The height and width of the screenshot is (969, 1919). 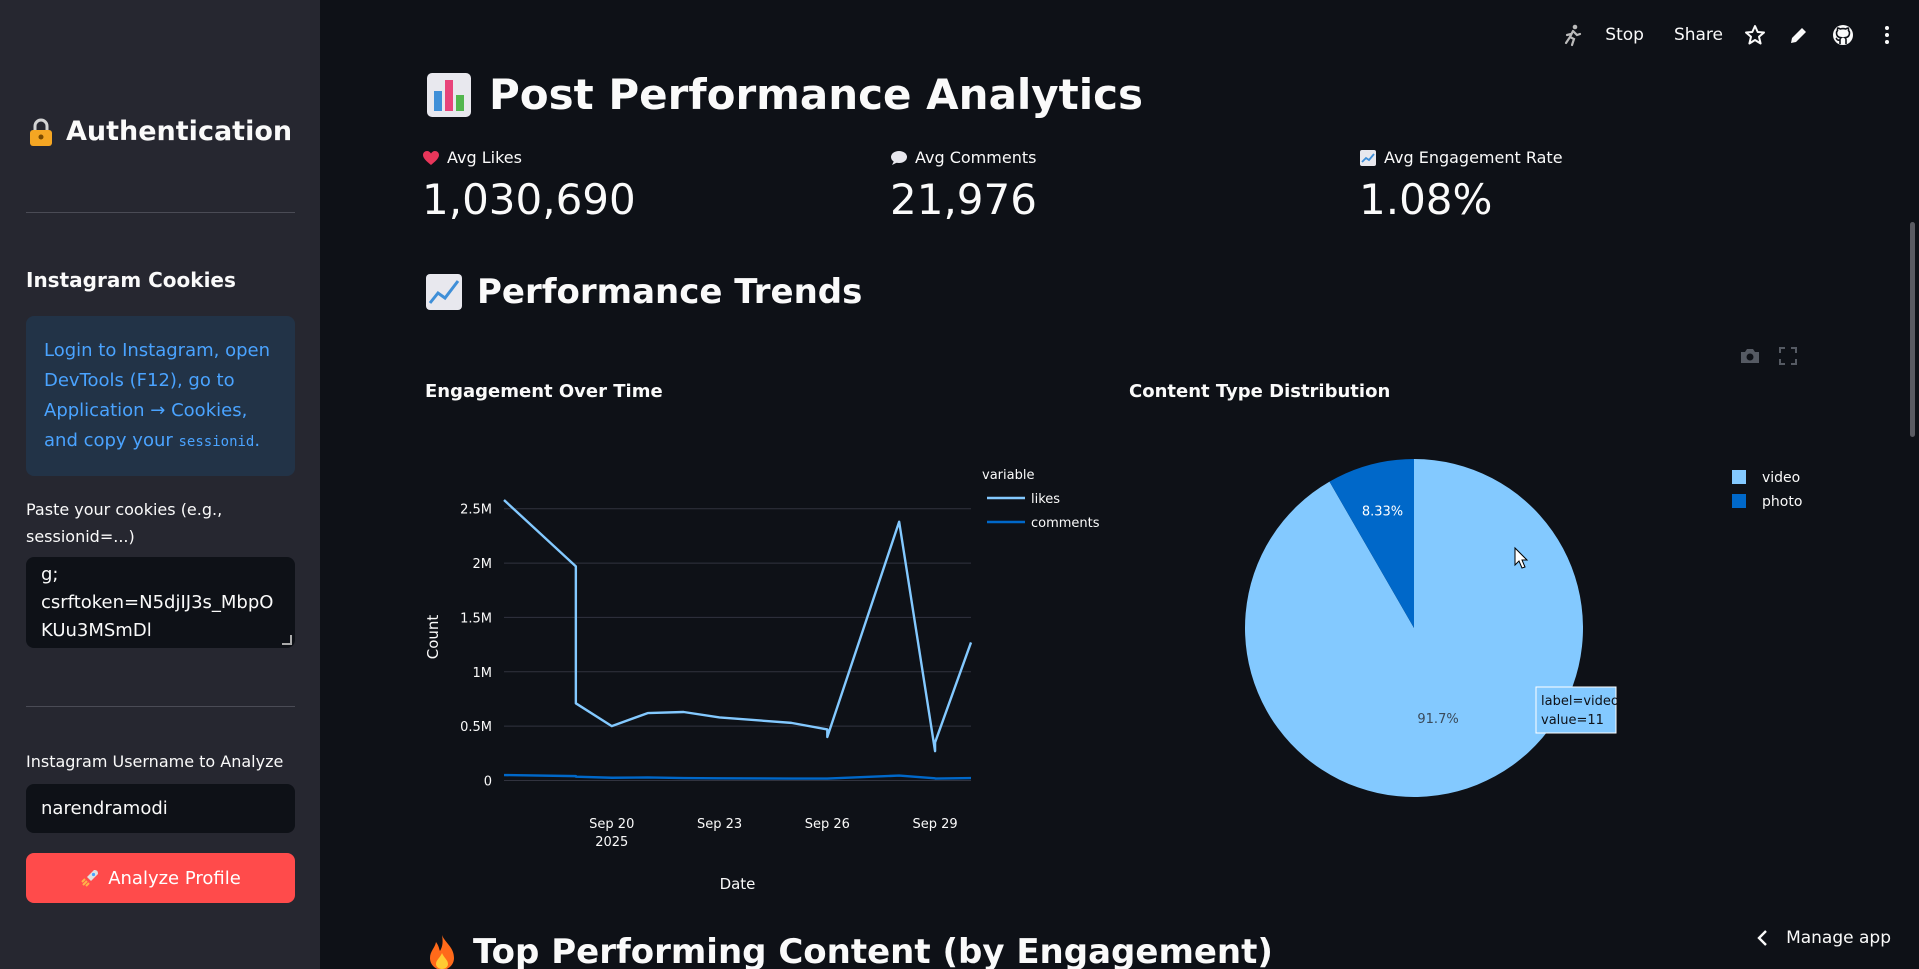 What do you see at coordinates (257, 440) in the screenshot?
I see `info-text-end: .` at bounding box center [257, 440].